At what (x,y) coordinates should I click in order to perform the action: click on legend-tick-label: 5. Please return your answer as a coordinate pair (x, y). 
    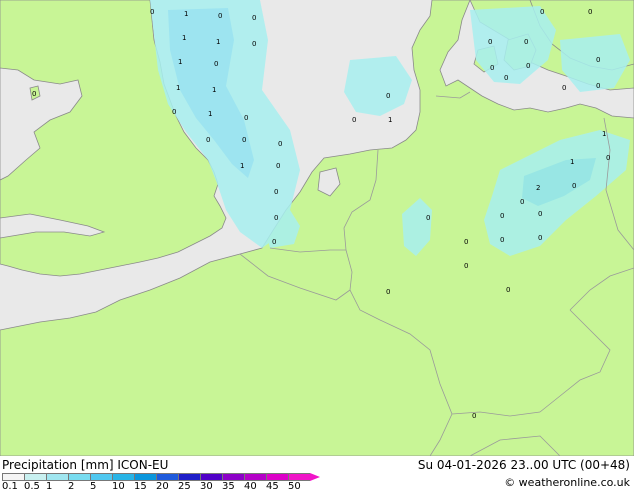
    Looking at the image, I should click on (93, 486).